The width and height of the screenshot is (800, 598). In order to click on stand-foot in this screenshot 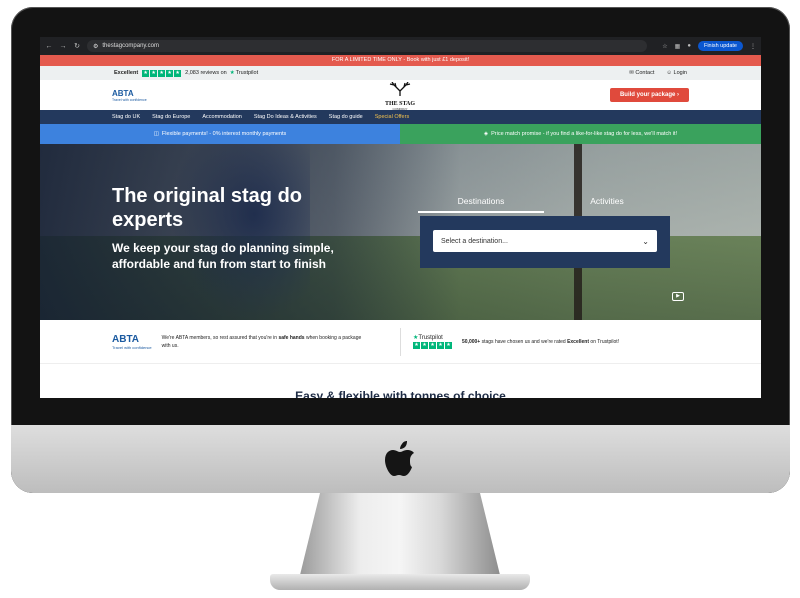, I will do `click(400, 582)`.